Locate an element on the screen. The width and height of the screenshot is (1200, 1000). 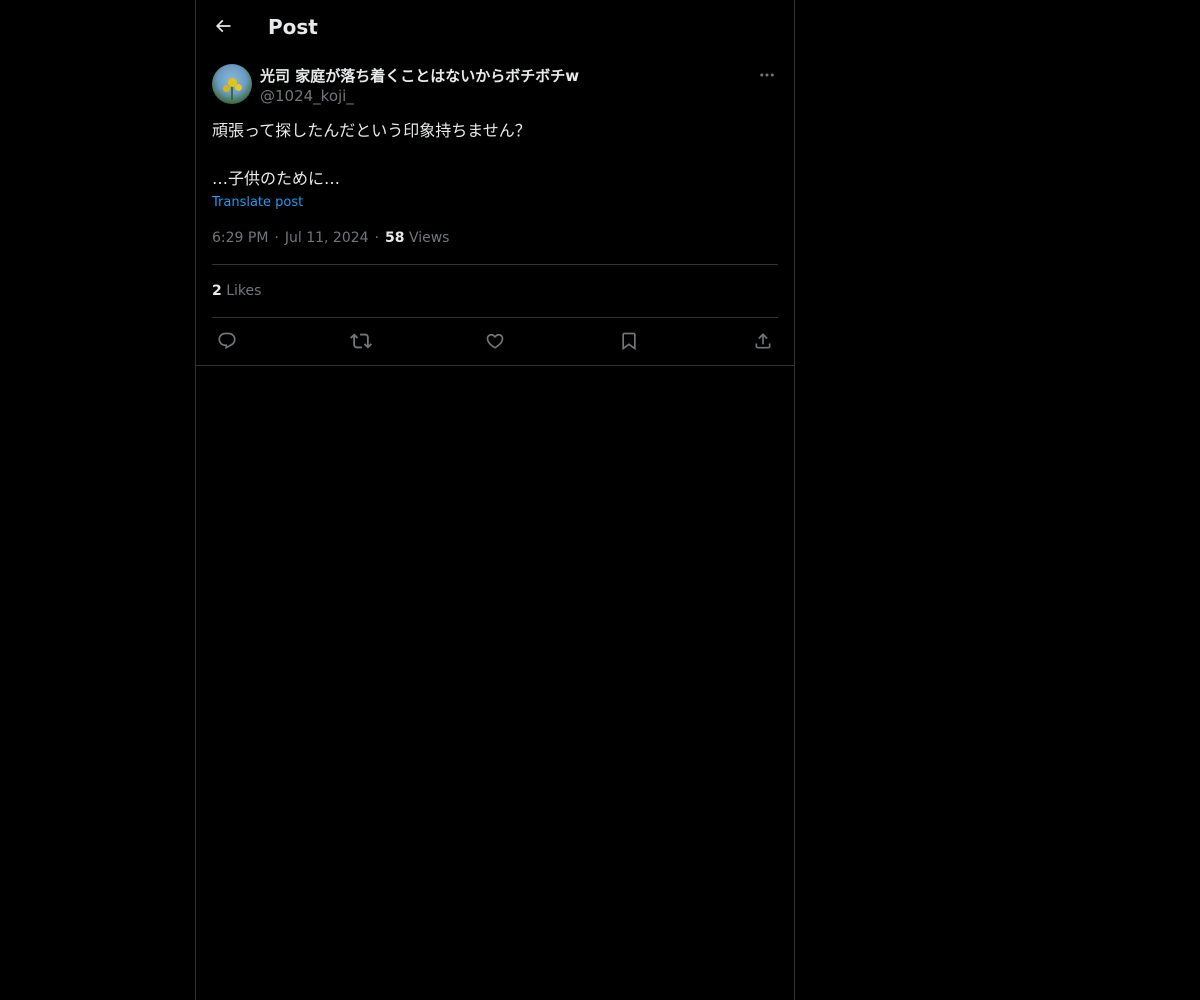
bookmark-button is located at coordinates (629, 341).